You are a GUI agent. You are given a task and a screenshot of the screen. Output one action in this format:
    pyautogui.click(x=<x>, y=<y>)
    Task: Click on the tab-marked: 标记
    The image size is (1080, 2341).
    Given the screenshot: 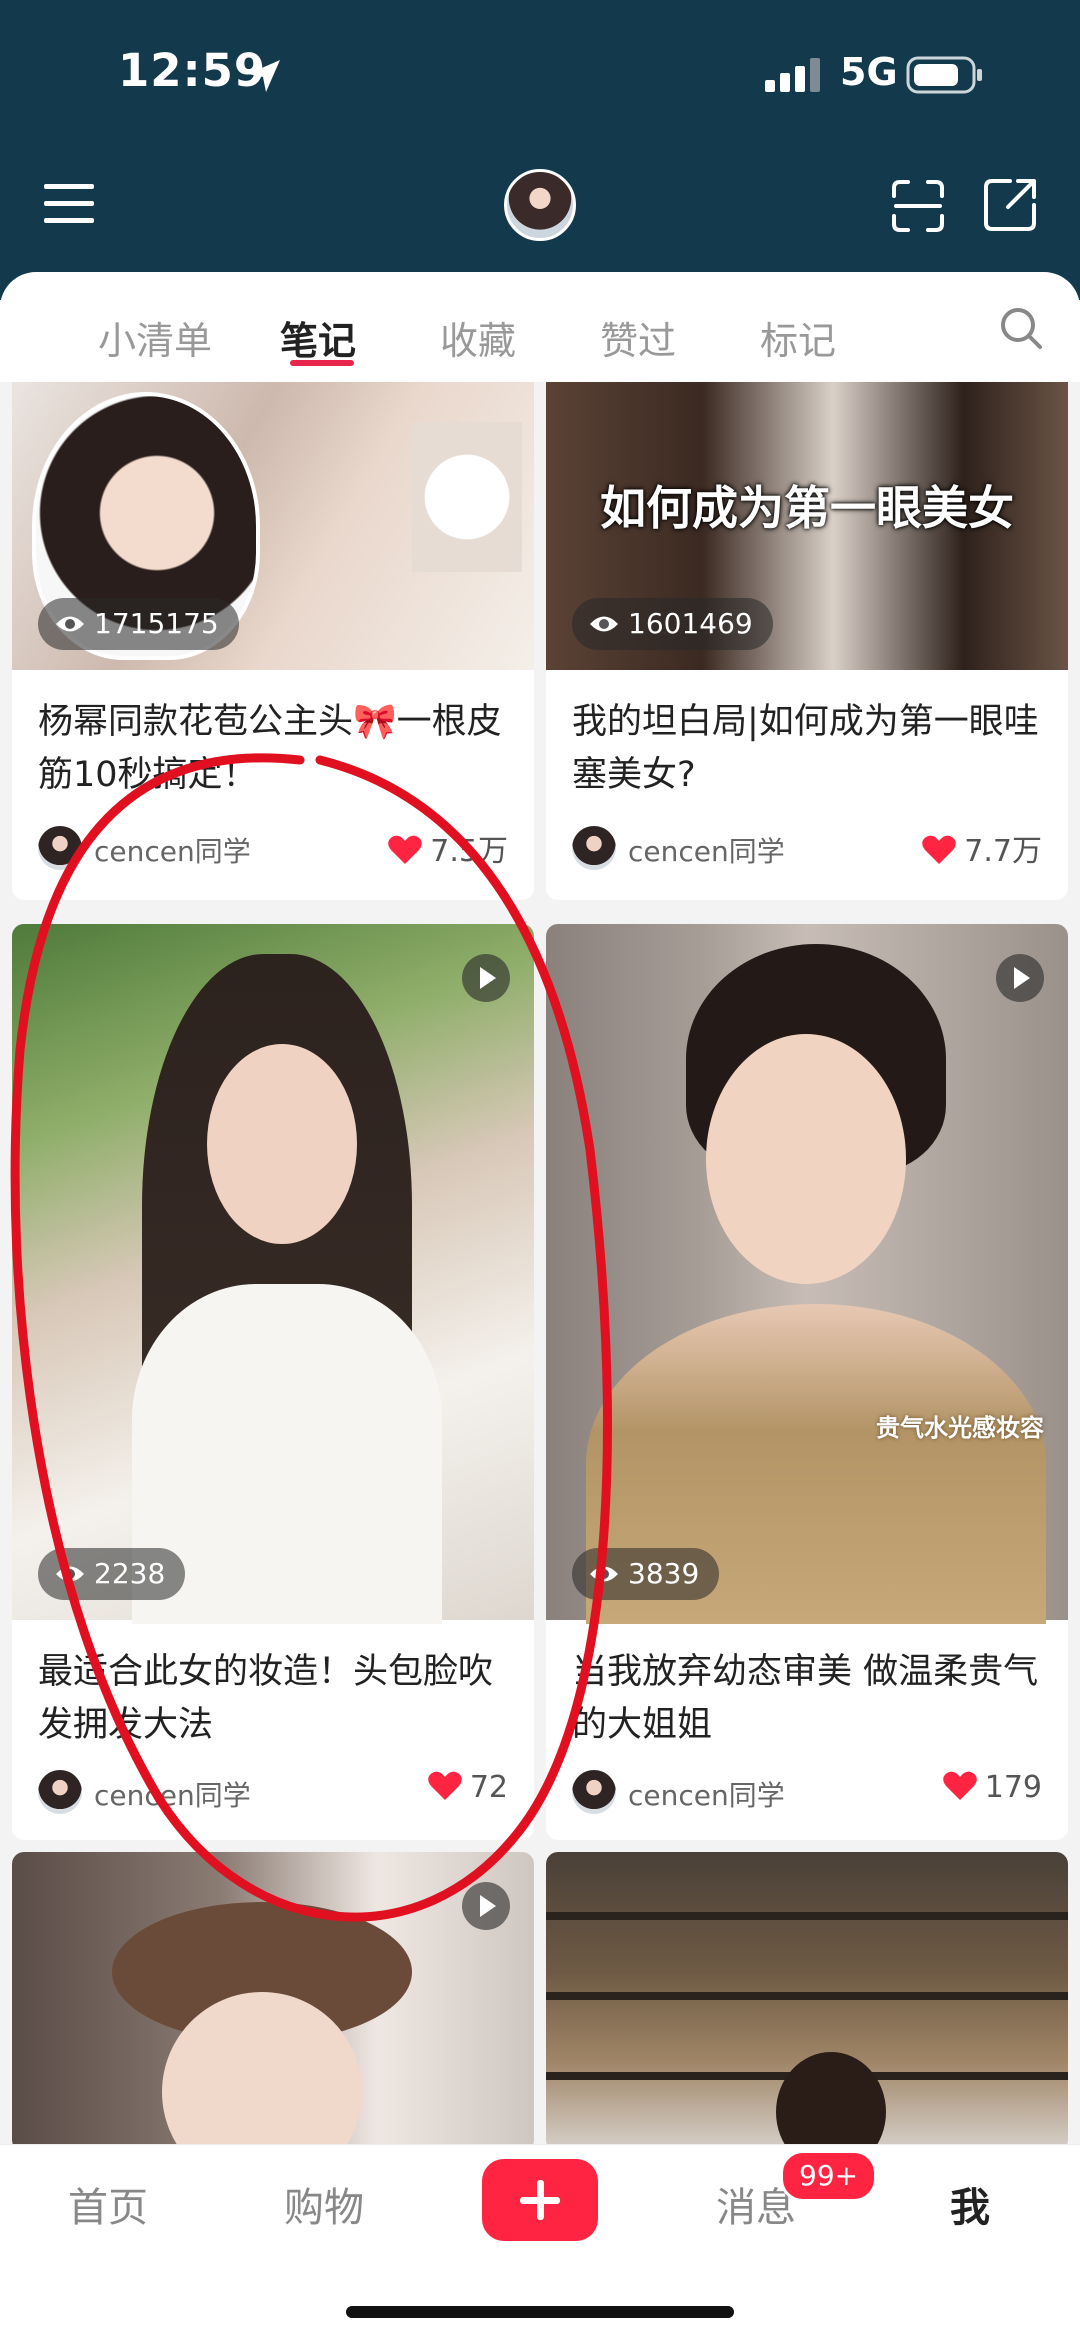 What is the action you would take?
    pyautogui.click(x=798, y=337)
    